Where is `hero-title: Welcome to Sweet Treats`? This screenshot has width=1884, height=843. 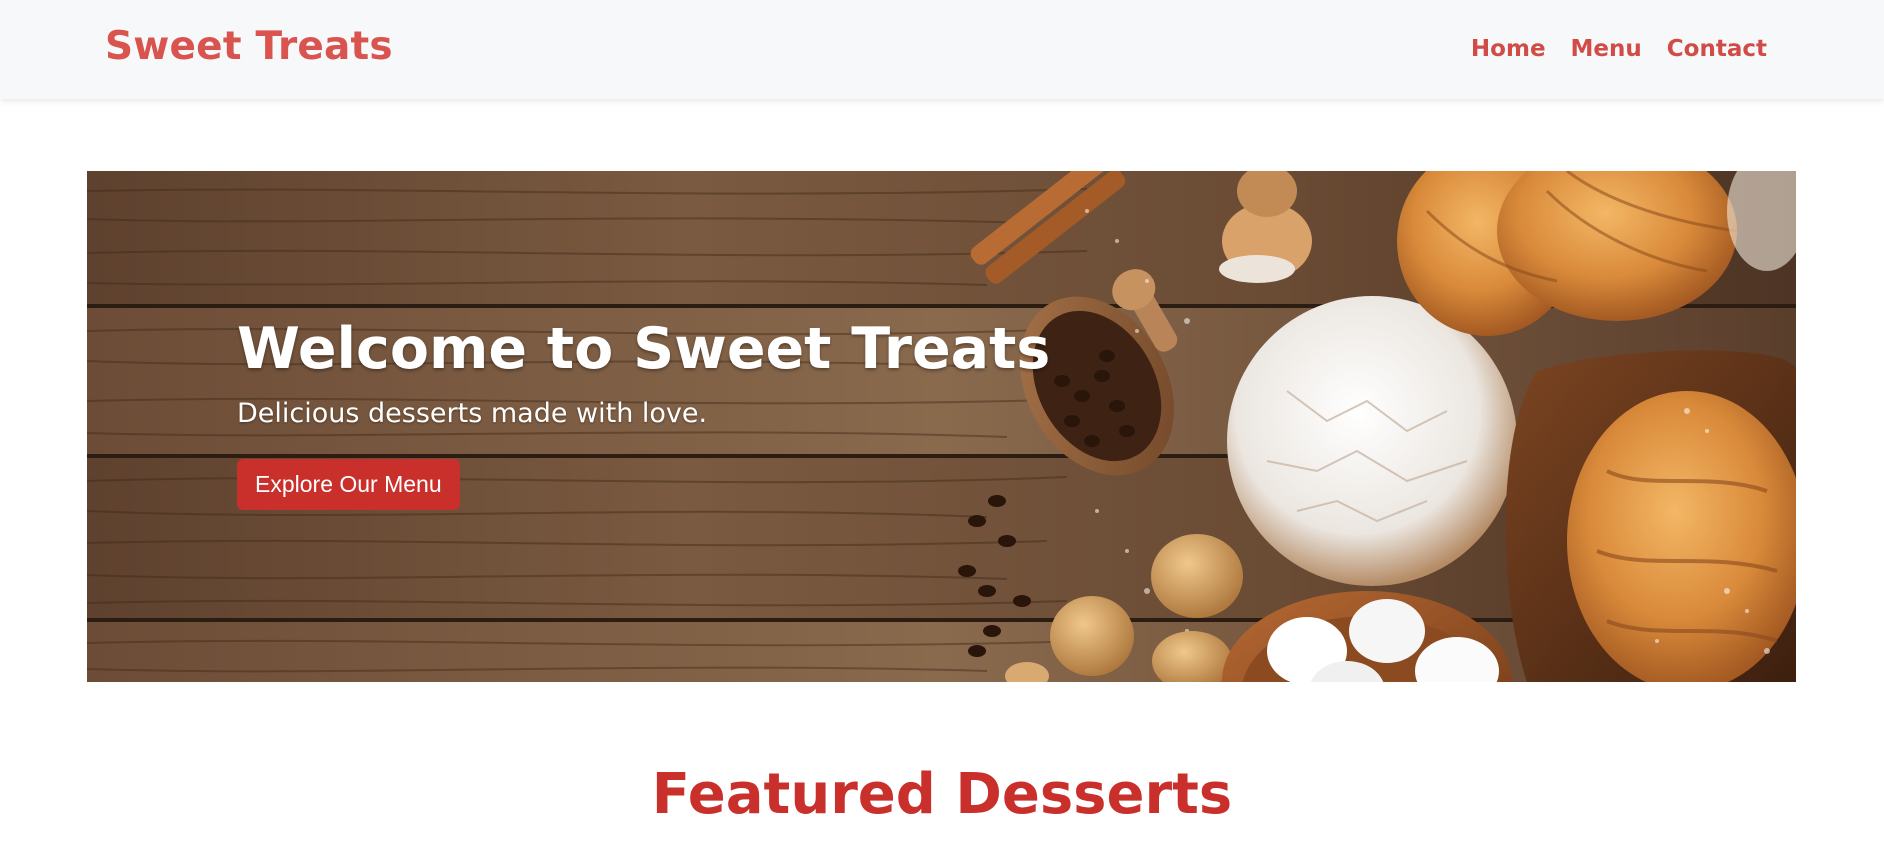 hero-title: Welcome to Sweet Treats is located at coordinates (644, 349).